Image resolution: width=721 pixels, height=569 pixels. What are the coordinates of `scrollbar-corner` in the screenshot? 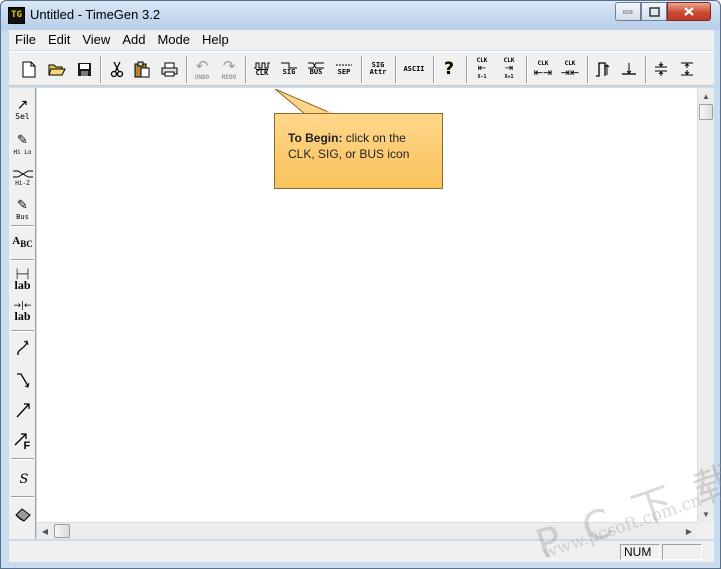 It's located at (705, 530).